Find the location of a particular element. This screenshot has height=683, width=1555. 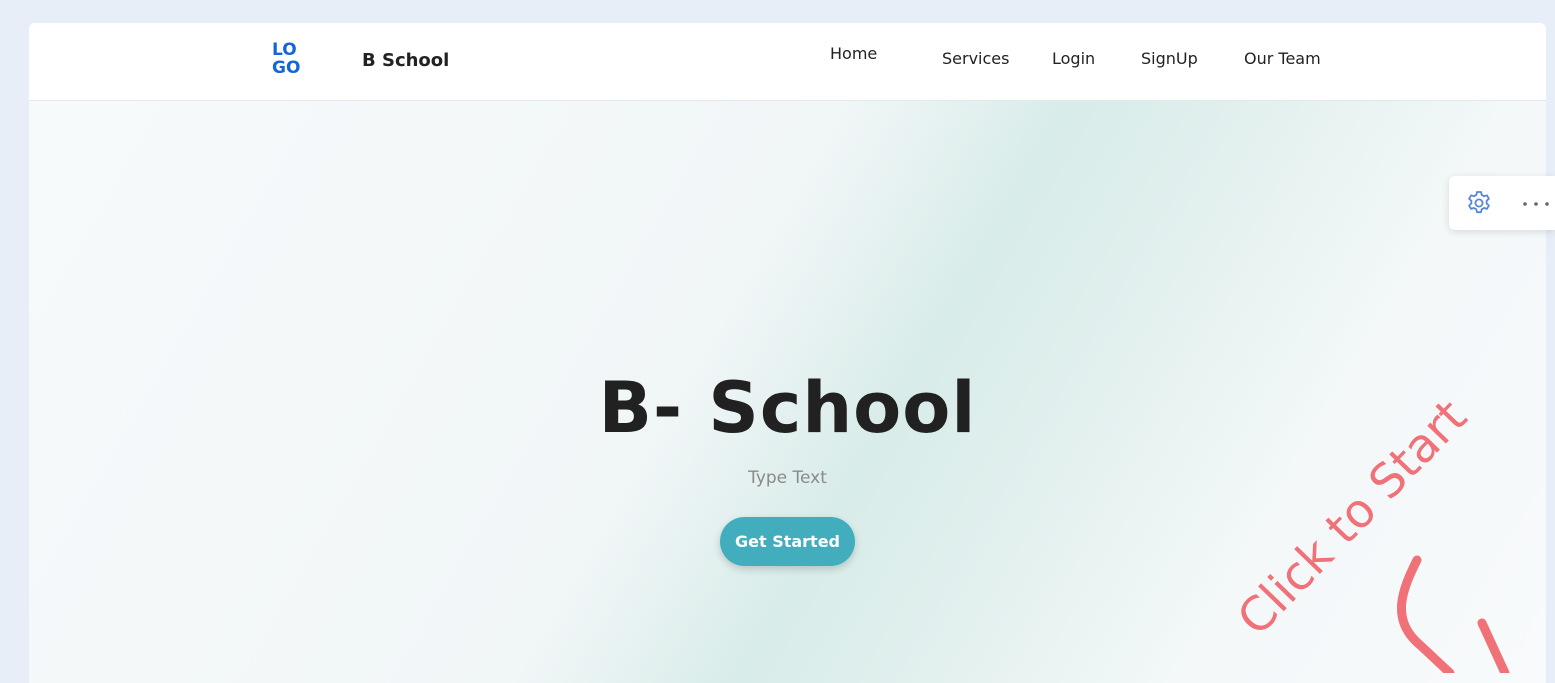

click-to-start-text: Click to Start is located at coordinates (1352, 523).